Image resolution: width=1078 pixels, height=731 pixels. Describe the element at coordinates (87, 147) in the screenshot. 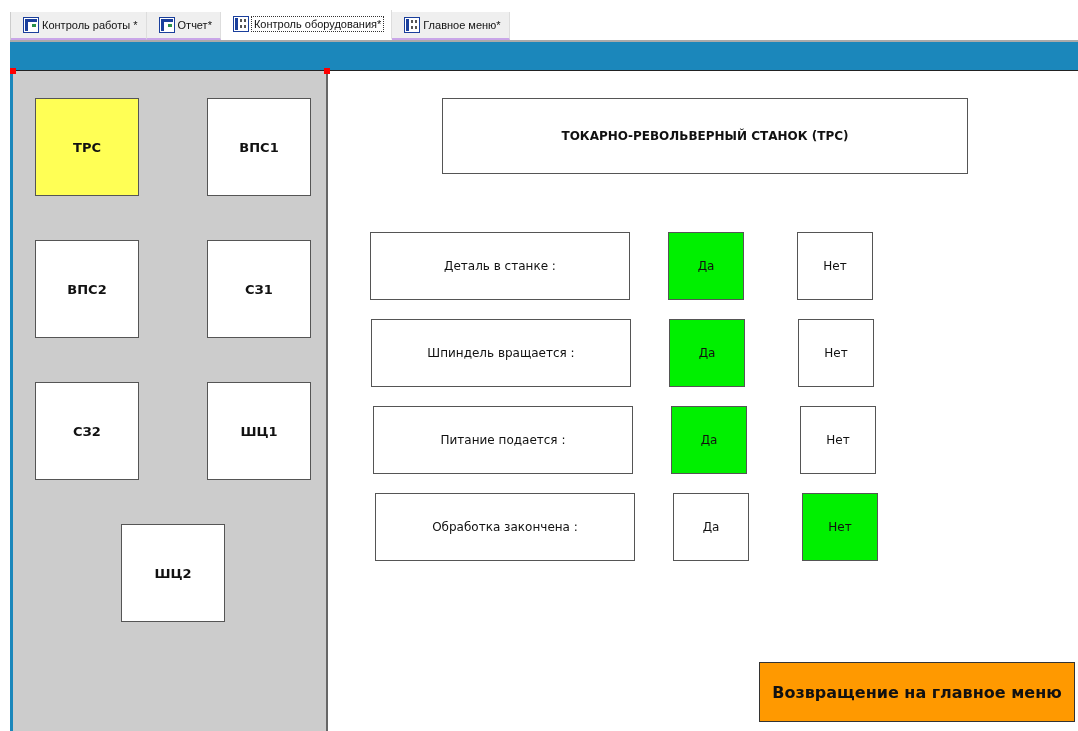

I see `equipment-button: ТРС` at that location.